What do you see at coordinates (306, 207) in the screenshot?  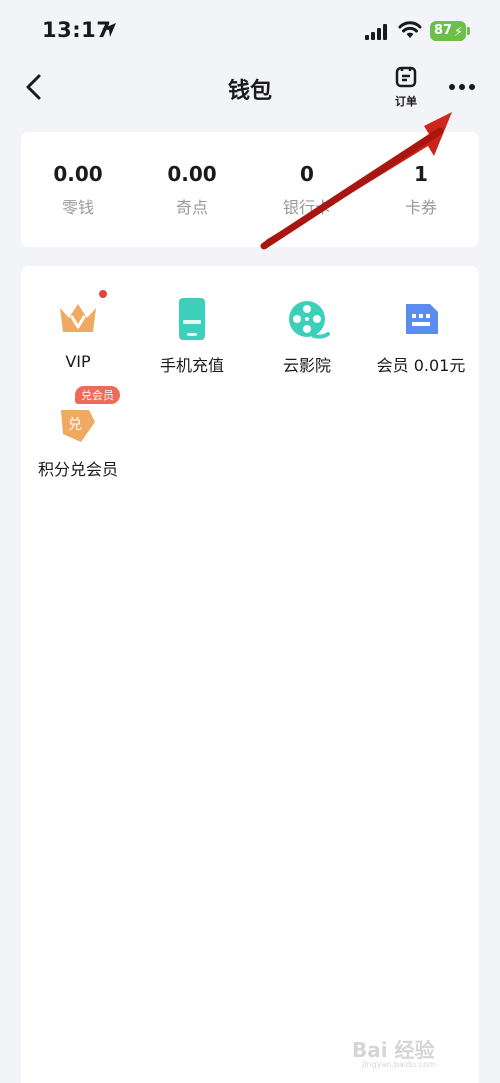 I see `balance-label: 银行卡` at bounding box center [306, 207].